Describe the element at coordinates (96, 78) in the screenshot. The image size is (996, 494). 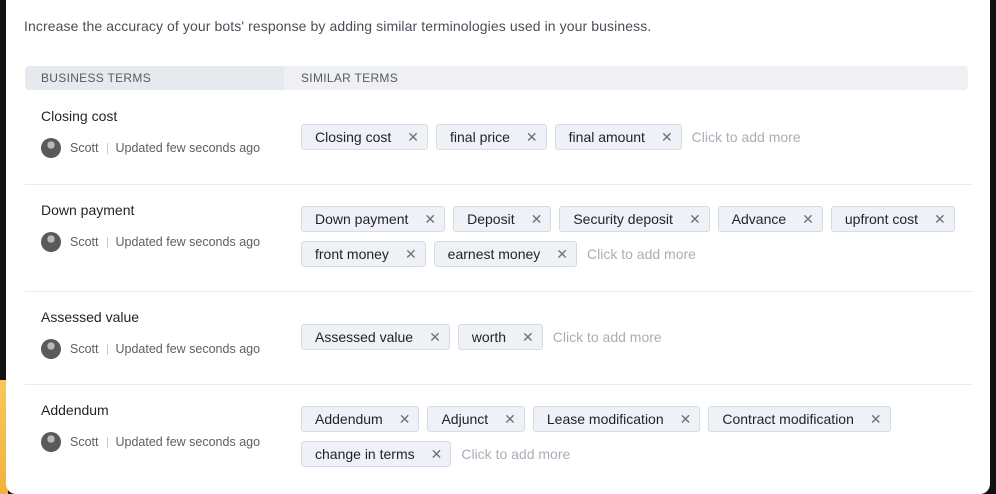
I see `column-header-business-terms: BUSINESS TERMS` at that location.